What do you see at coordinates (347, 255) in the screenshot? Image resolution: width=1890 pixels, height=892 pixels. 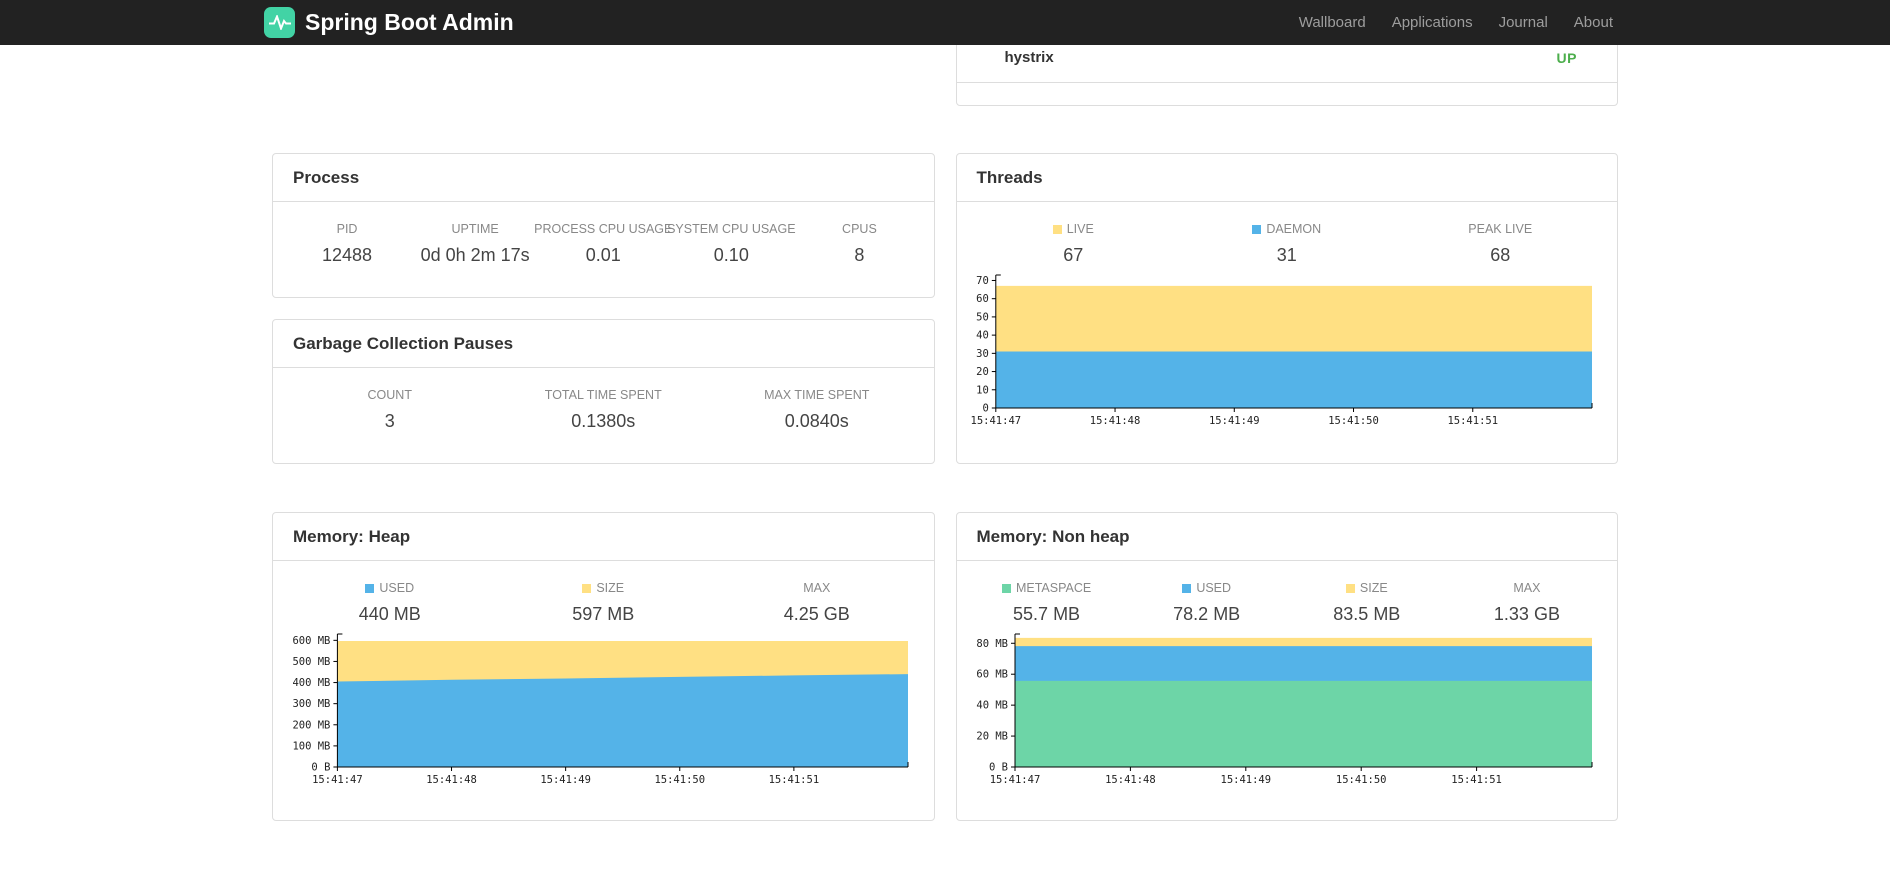 I see `stat-value: 12488` at bounding box center [347, 255].